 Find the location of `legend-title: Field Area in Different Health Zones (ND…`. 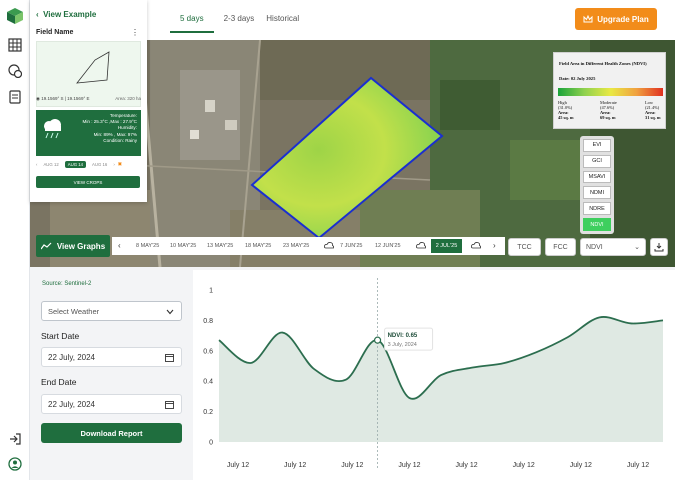

legend-title: Field Area in Different Health Zones (ND… is located at coordinates (603, 63).